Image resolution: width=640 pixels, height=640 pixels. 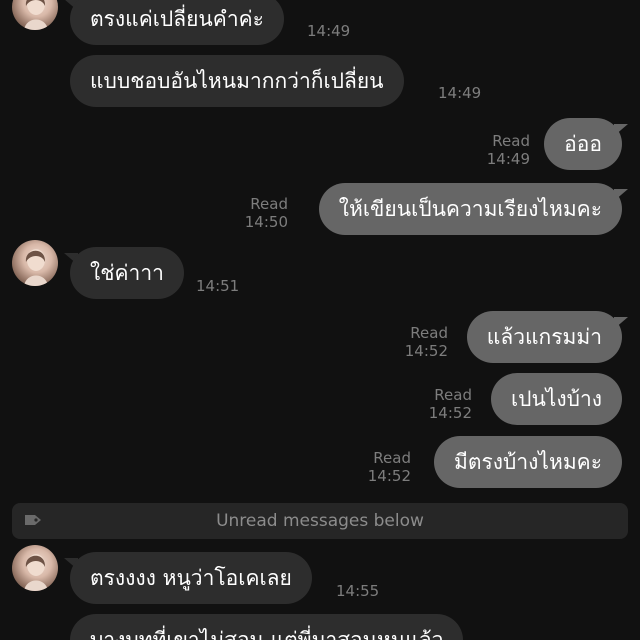 I want to click on message-time: 14:50, so click(x=266, y=222).